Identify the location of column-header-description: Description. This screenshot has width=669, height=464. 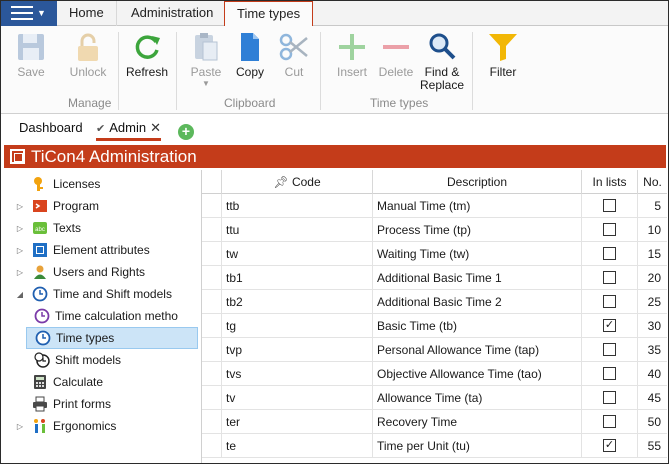
(477, 182).